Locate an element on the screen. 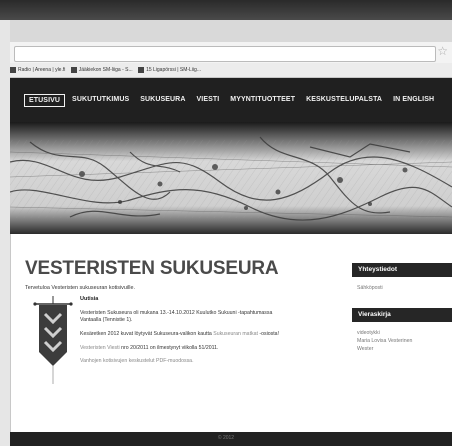 The image size is (452, 446). footer-copyright: © 2012 is located at coordinates (226, 438).